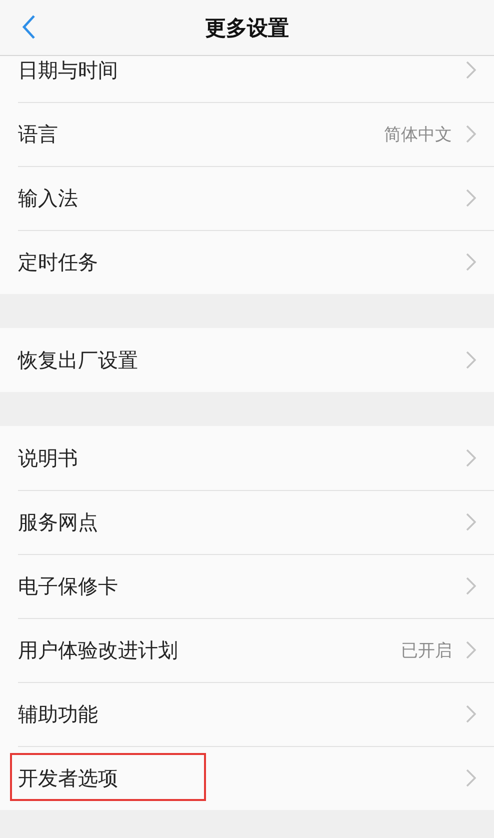  I want to click on settings-item: 定时任务, so click(247, 262).